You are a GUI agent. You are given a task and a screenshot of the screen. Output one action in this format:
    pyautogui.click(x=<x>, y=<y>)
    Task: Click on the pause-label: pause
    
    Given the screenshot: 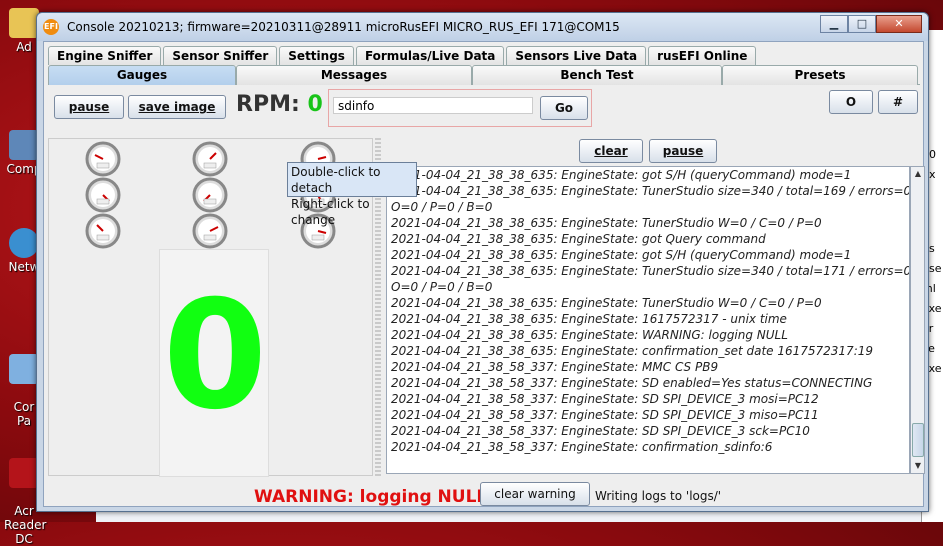 What is the action you would take?
    pyautogui.click(x=89, y=107)
    